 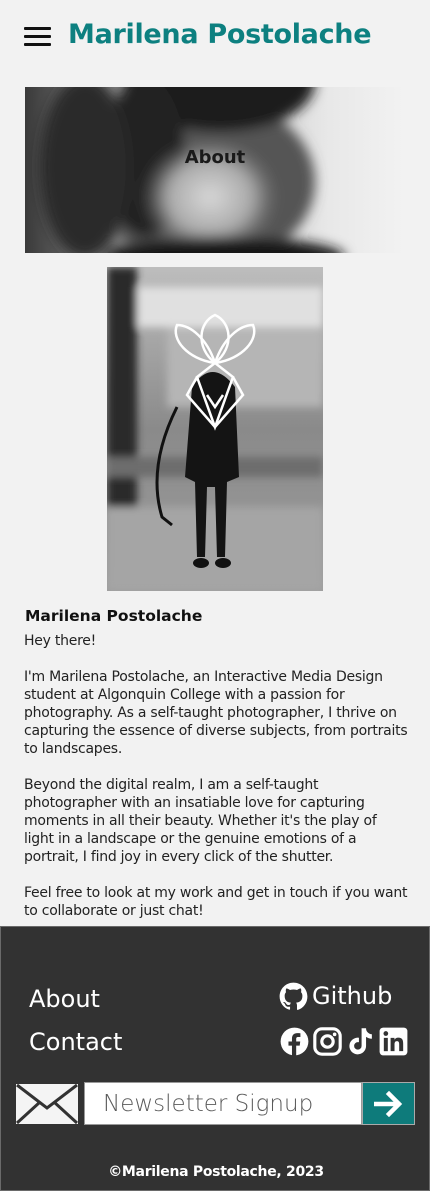 I want to click on instagram-icon, so click(x=327, y=1041).